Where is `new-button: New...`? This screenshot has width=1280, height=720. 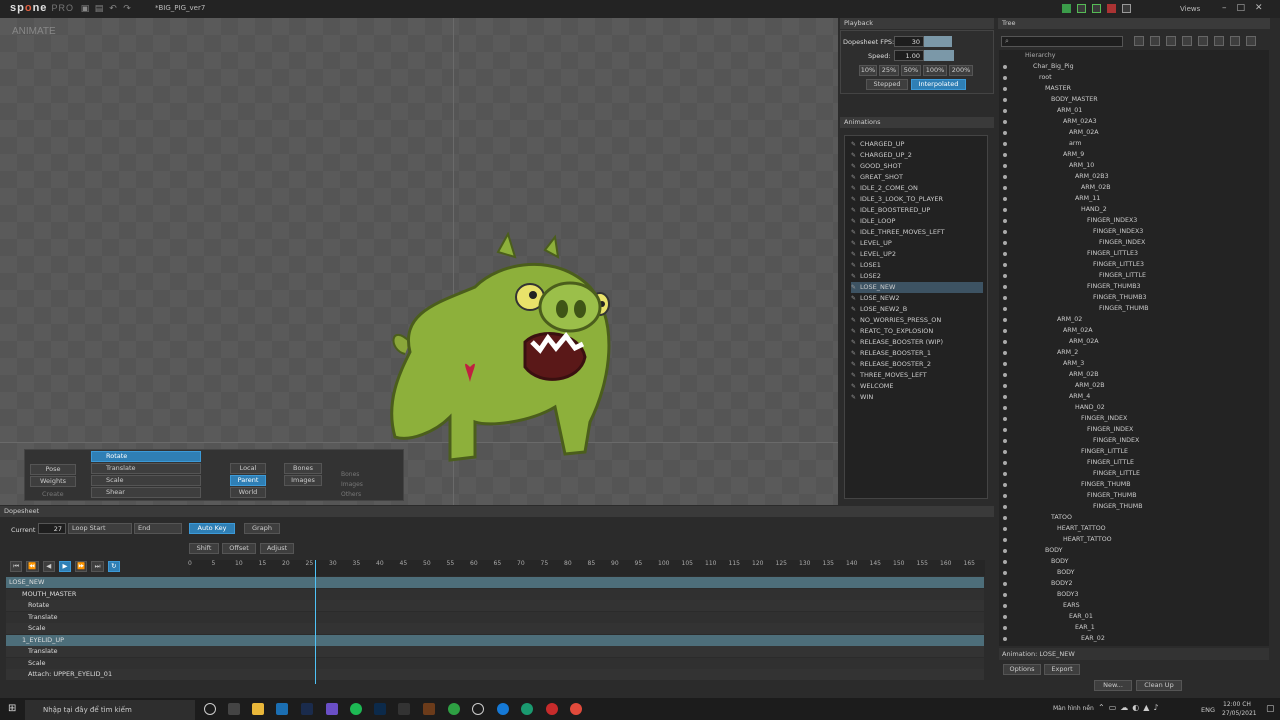
new-button: New... is located at coordinates (1113, 685).